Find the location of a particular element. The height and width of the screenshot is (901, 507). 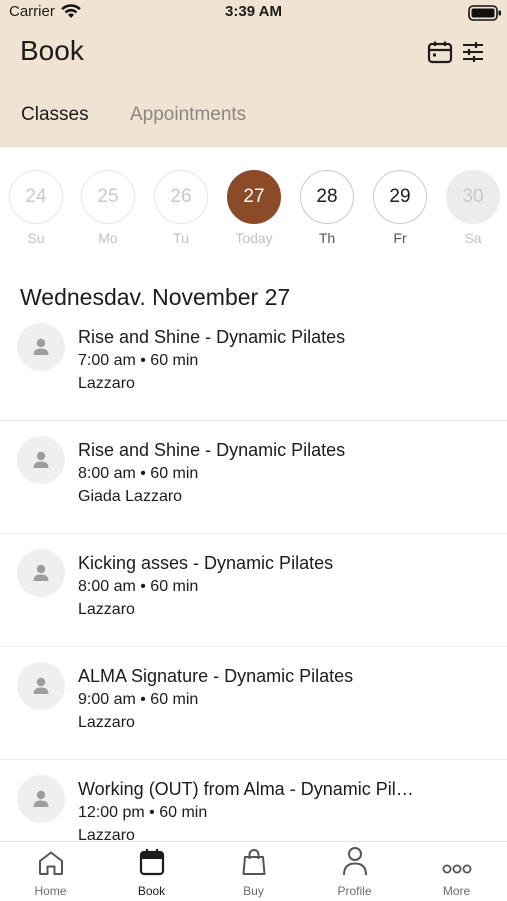

sliders-icon is located at coordinates (473, 52).